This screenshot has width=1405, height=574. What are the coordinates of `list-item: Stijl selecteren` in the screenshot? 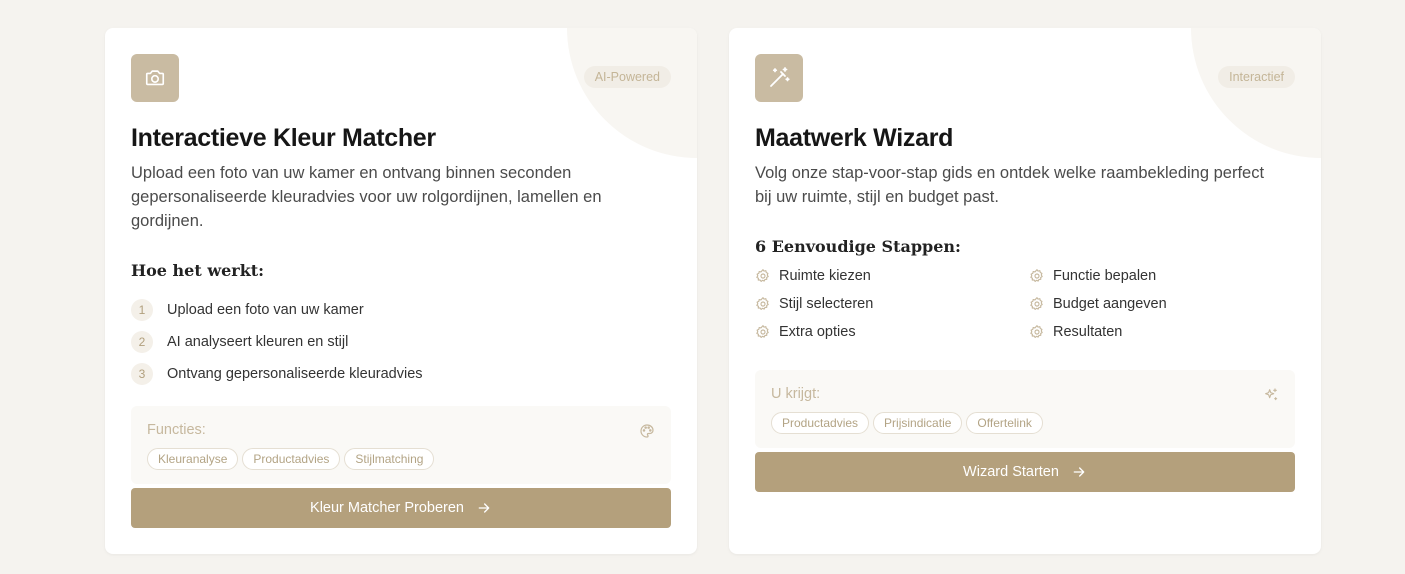 It's located at (892, 304).